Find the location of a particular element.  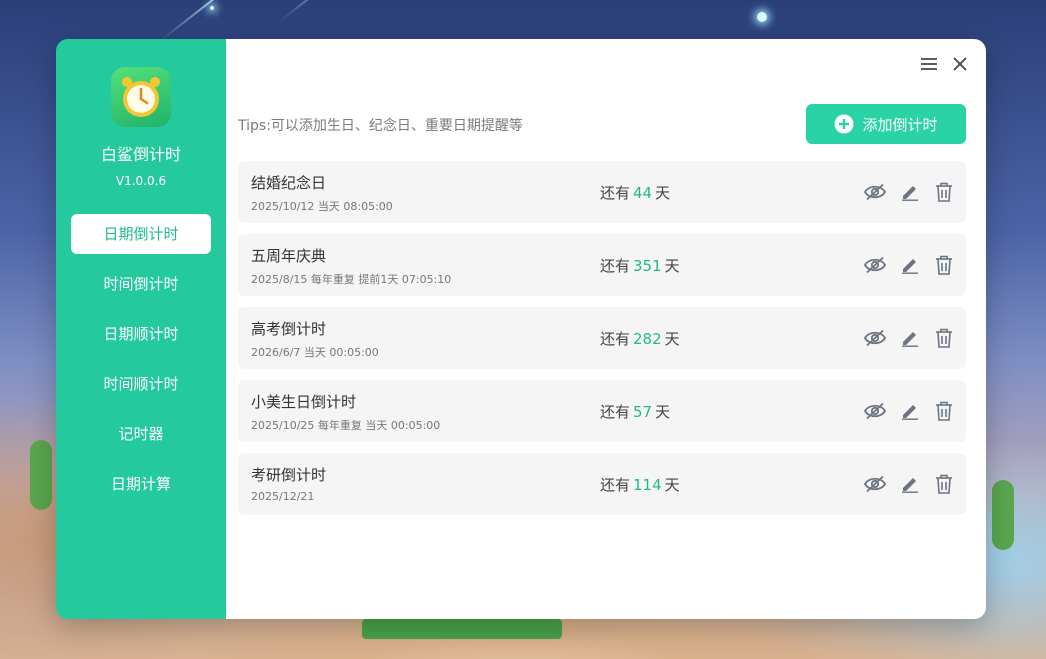

countdown-row: 考研倒计时 2025/12/21 还有 114 天 is located at coordinates (602, 484).